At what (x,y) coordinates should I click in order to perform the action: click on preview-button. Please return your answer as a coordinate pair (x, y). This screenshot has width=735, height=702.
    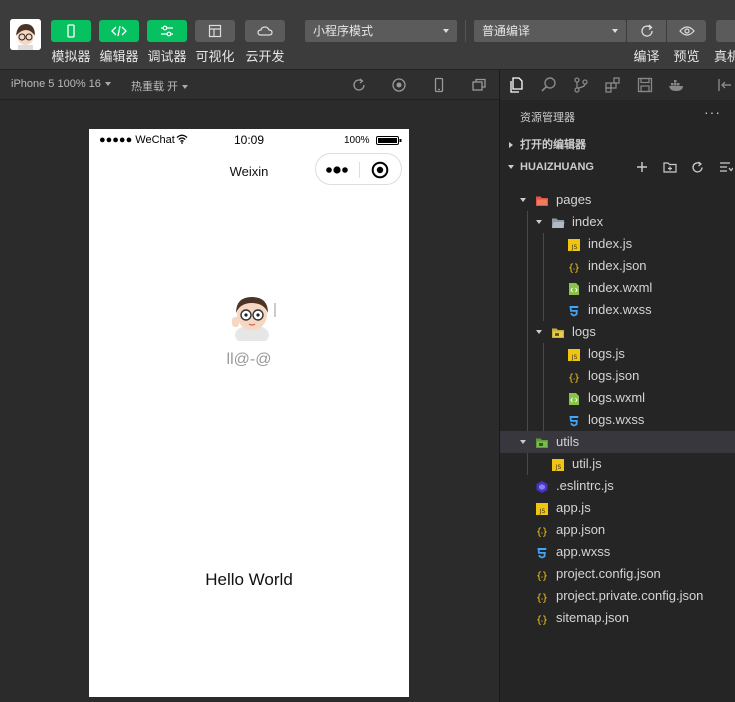
    Looking at the image, I should click on (686, 31).